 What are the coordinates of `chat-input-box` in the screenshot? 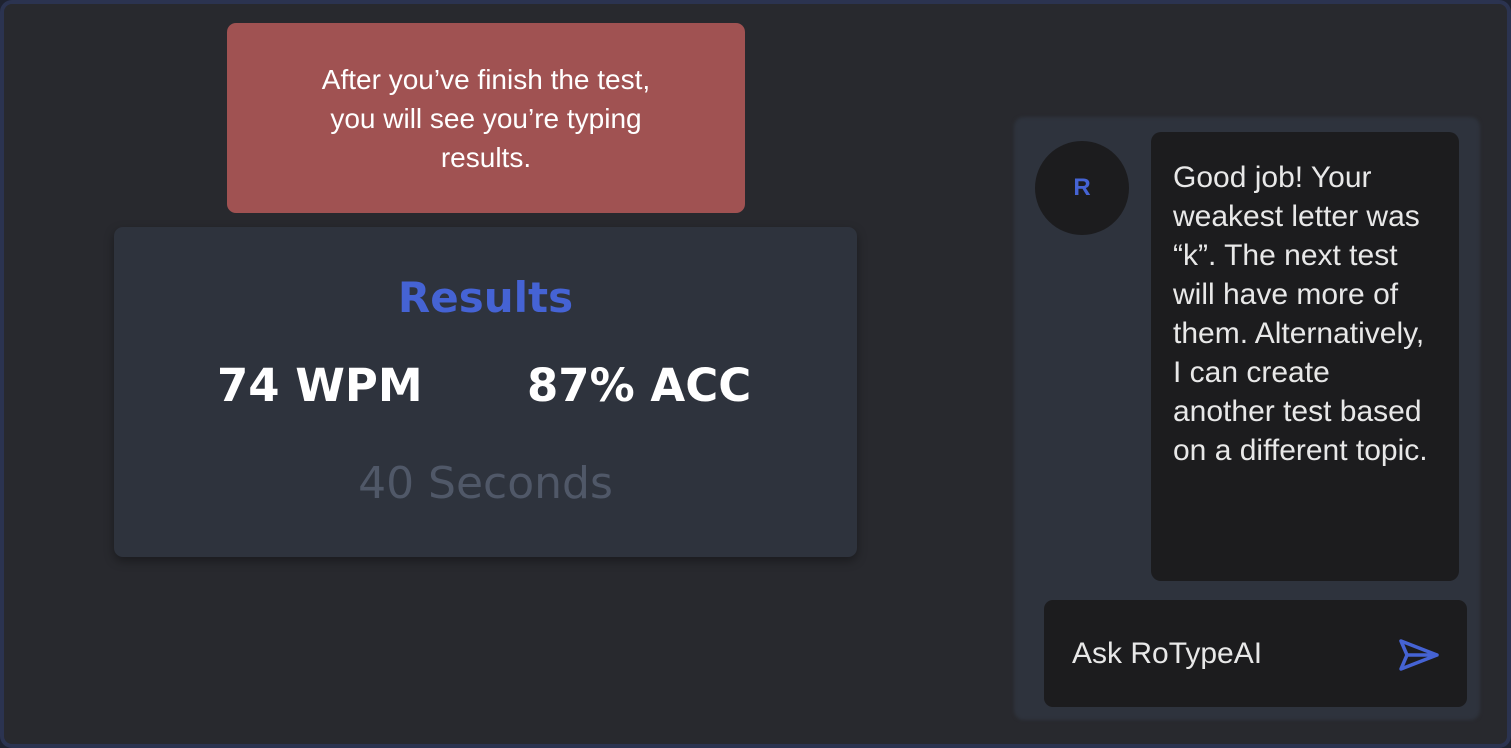 It's located at (1255, 653).